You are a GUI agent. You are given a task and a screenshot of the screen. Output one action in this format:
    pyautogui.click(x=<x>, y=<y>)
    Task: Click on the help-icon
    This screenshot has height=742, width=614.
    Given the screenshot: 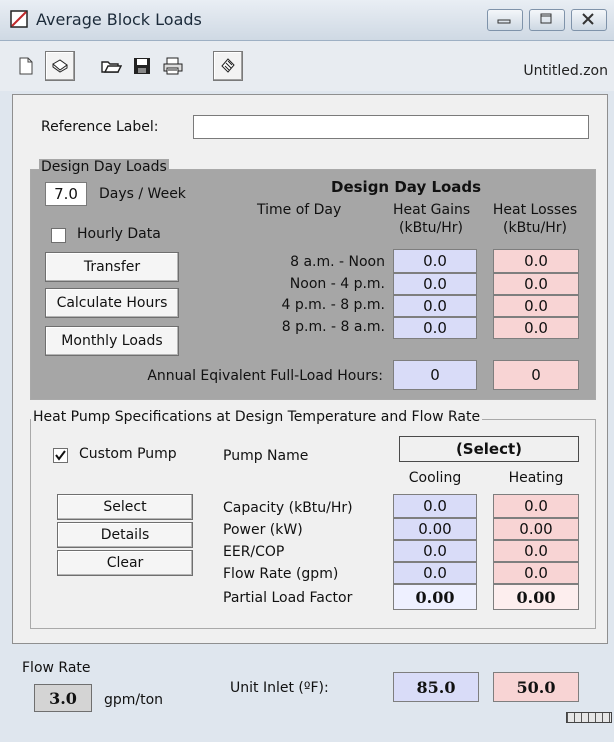 What is the action you would take?
    pyautogui.click(x=228, y=65)
    